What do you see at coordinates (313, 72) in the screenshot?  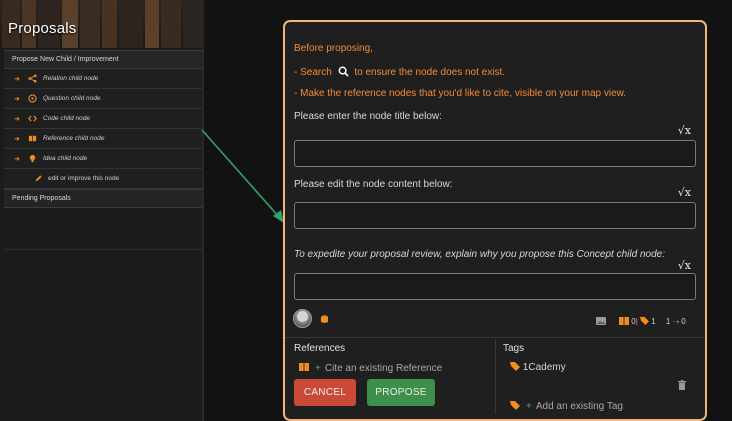 I see `instructions-search-prefix: - Search` at bounding box center [313, 72].